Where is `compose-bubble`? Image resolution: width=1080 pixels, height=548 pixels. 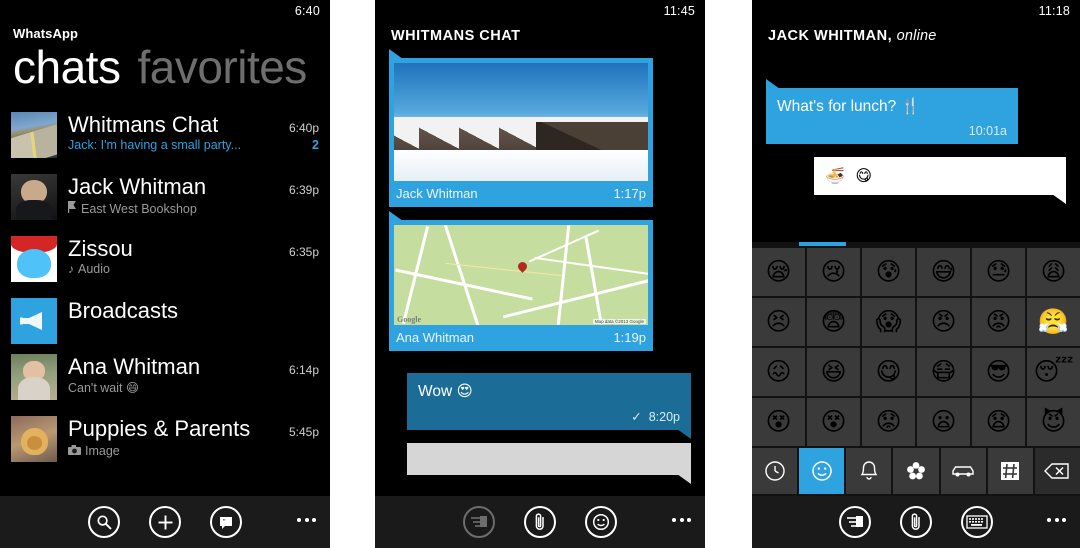
compose-bubble is located at coordinates (549, 464).